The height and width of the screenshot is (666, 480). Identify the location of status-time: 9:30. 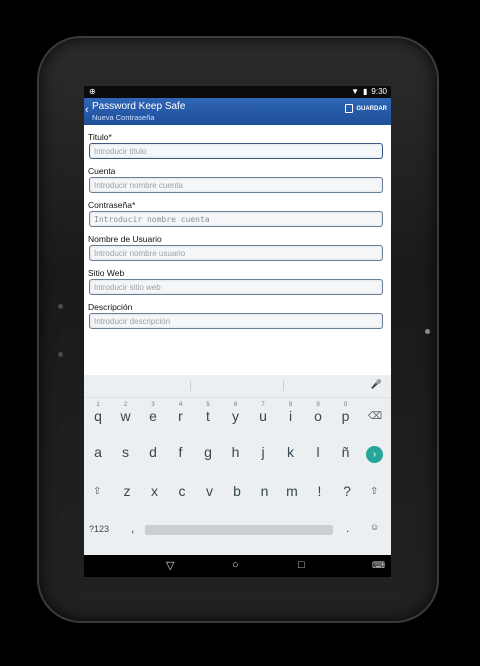
(379, 91).